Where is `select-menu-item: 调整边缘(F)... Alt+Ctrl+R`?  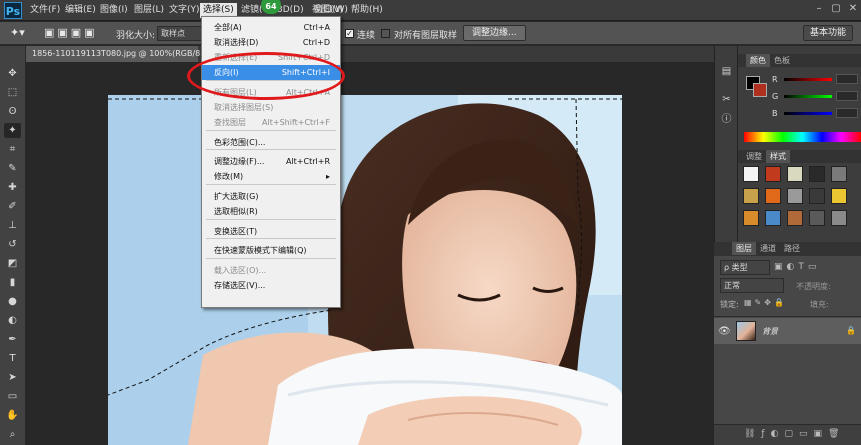 select-menu-item: 调整边缘(F)... Alt+Ctrl+R is located at coordinates (271, 161).